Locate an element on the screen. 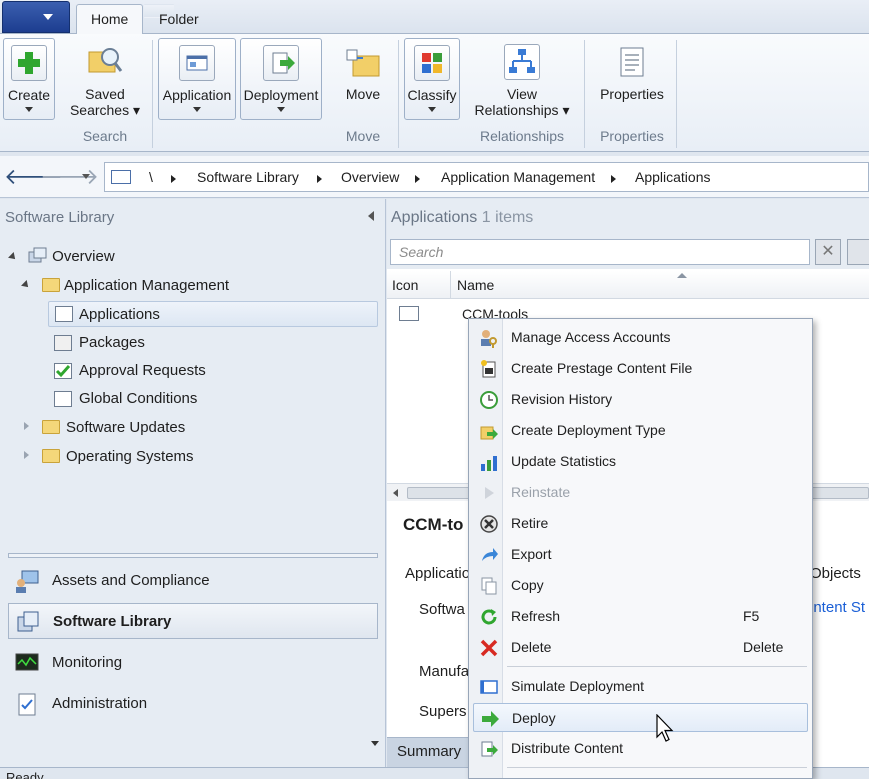 Image resolution: width=869 pixels, height=779 pixels. menu-item-distribute-content: Distribute Content is located at coordinates (640, 748).